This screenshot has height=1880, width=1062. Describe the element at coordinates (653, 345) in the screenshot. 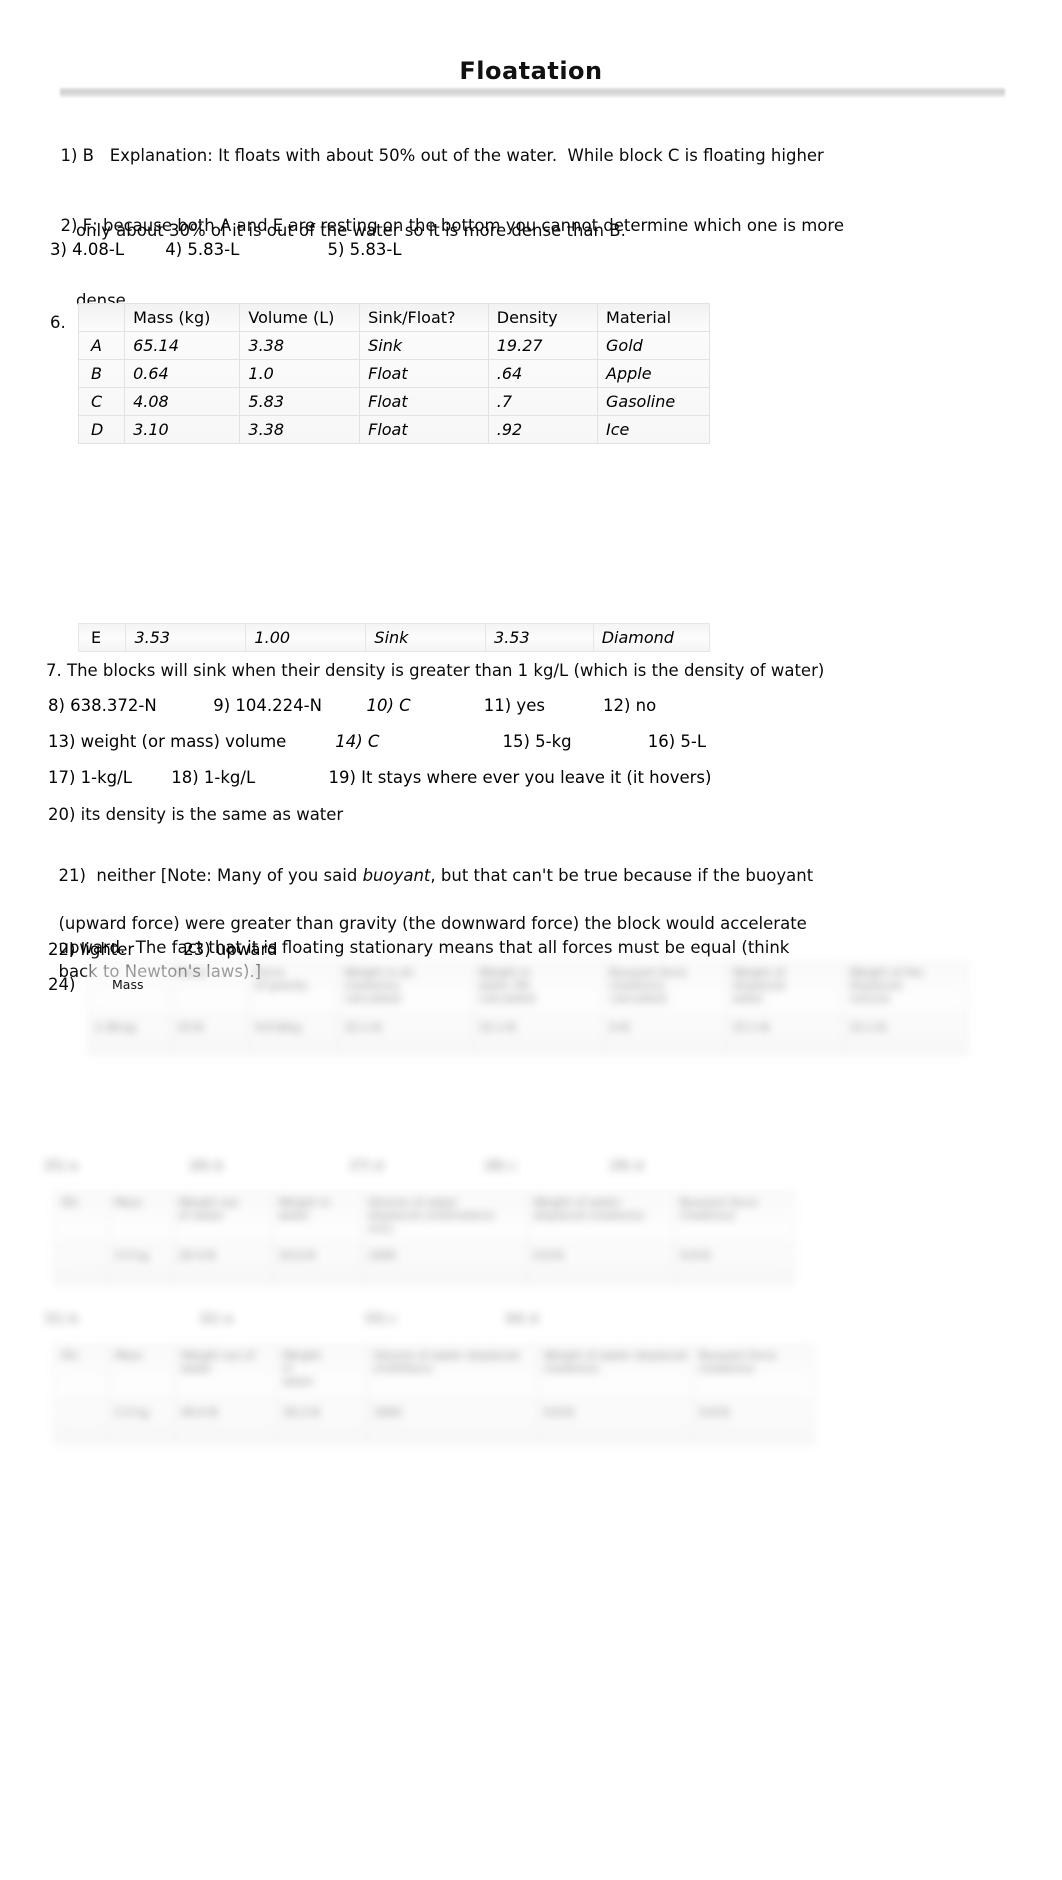

I see `row-material: Gold` at that location.